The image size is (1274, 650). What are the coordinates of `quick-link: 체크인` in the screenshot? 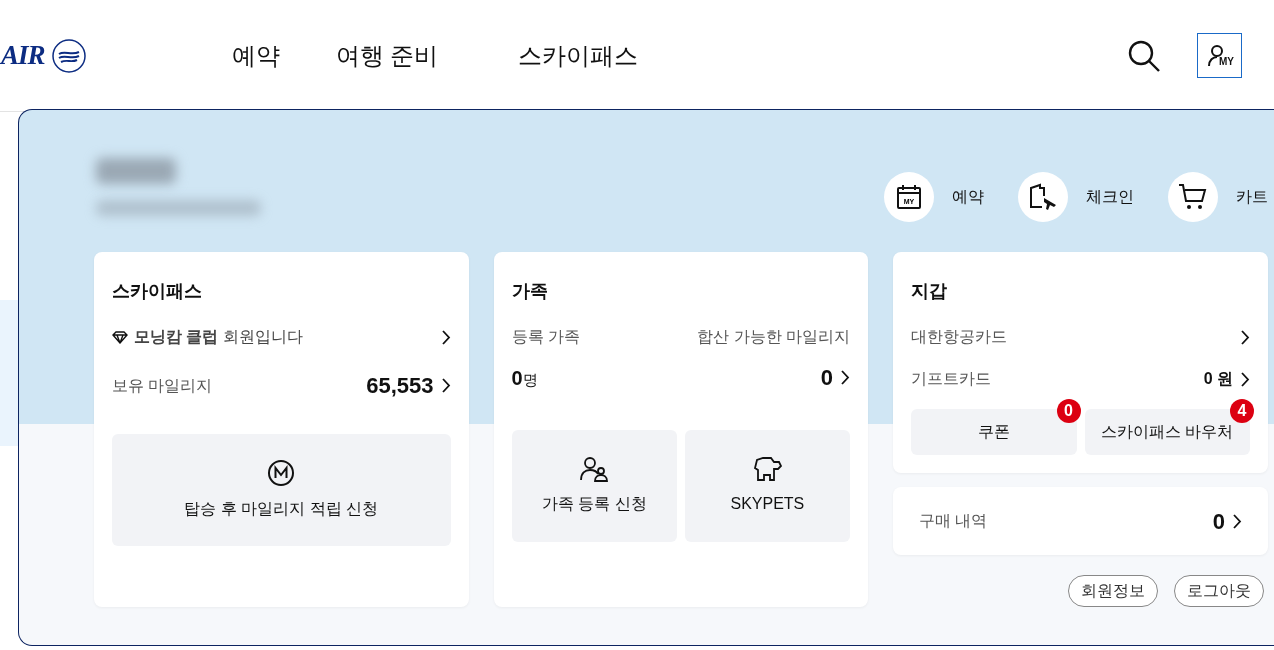 It's located at (1110, 197).